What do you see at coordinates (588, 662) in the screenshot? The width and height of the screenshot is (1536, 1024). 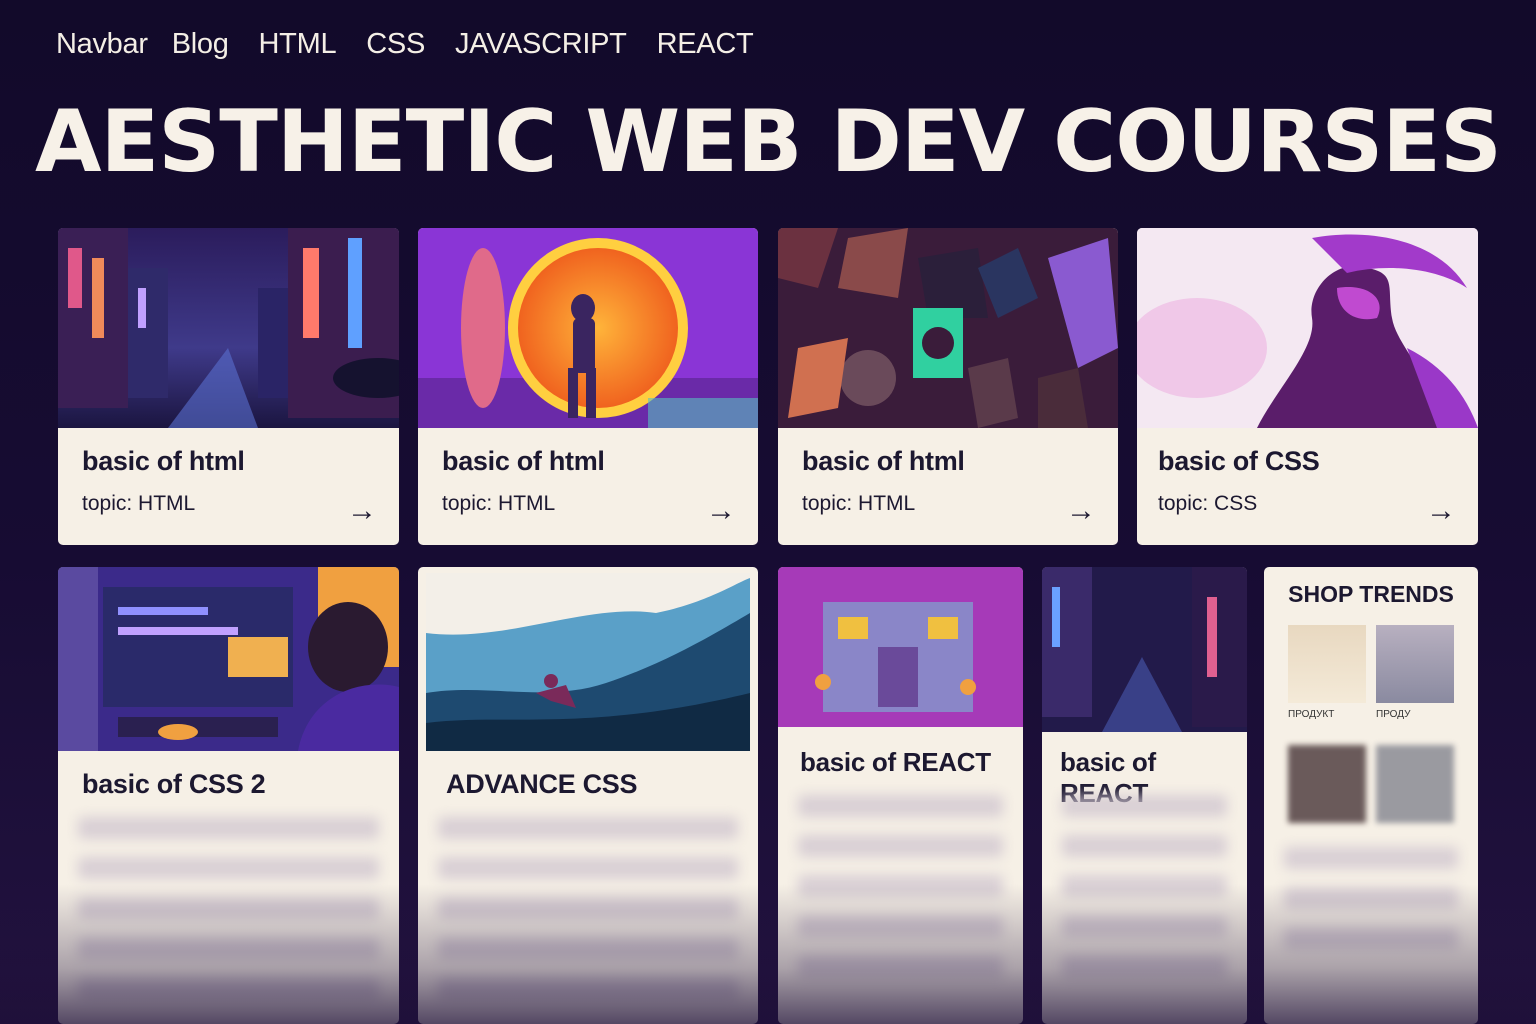 I see `course-image-mountains` at bounding box center [588, 662].